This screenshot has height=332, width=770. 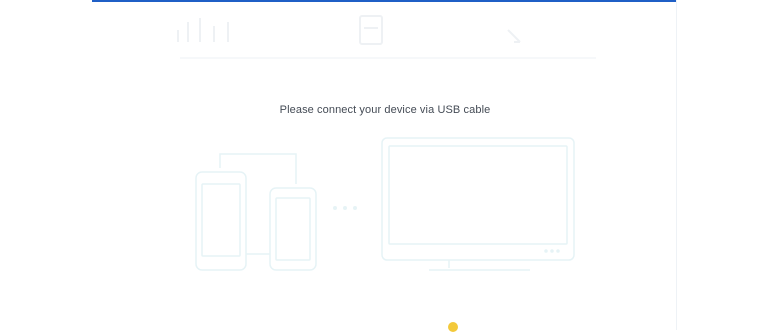 What do you see at coordinates (547, 328) in the screenshot?
I see `footer-hint-text` at bounding box center [547, 328].